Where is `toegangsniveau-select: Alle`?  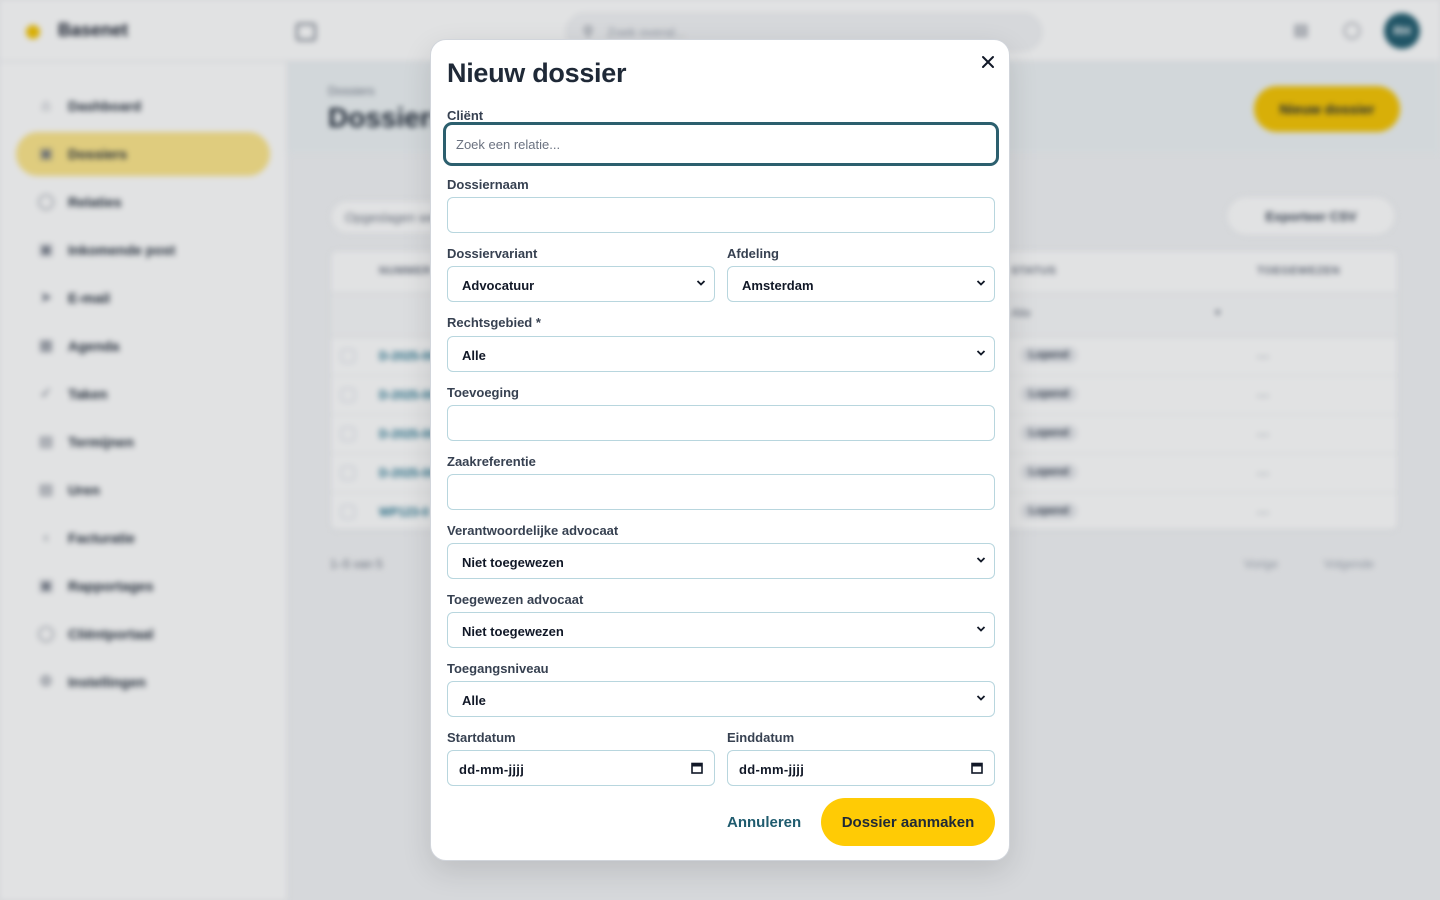 toegangsniveau-select: Alle is located at coordinates (721, 699).